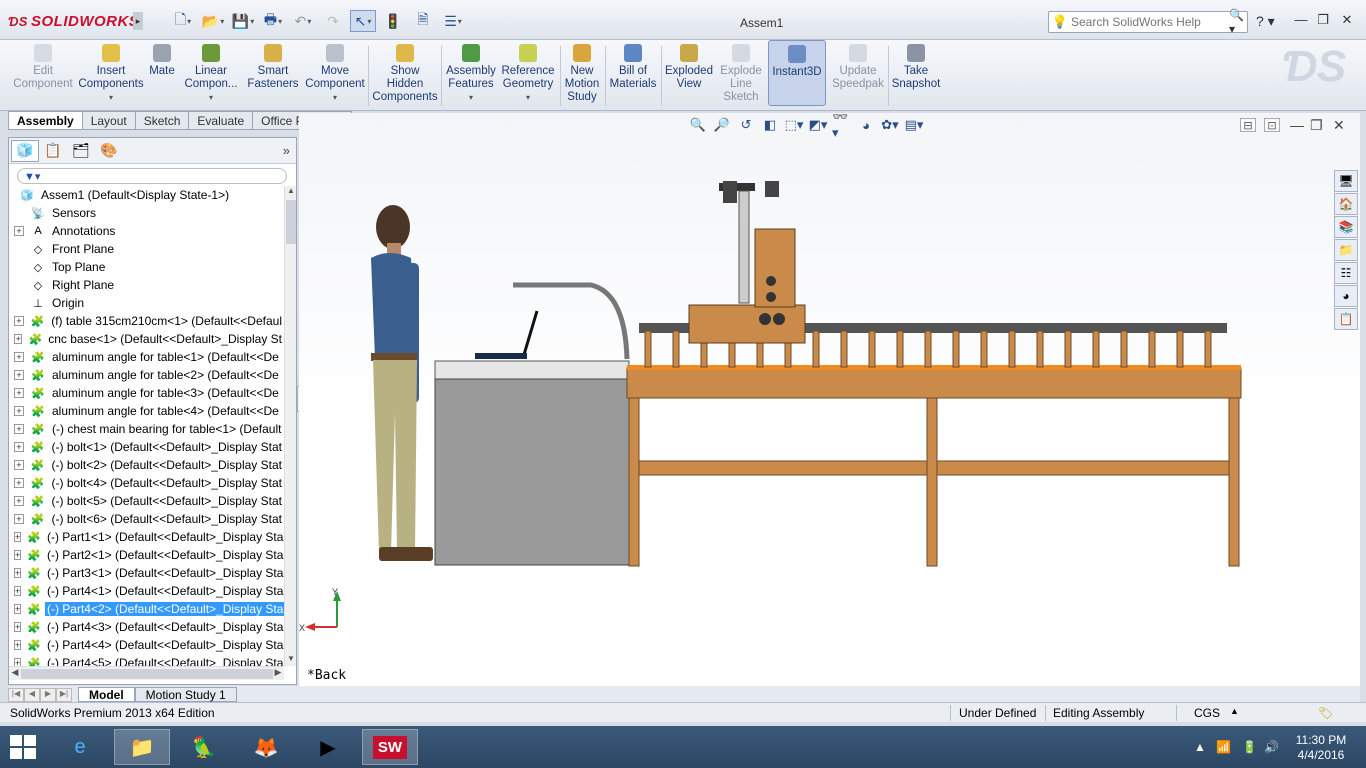 This screenshot has height=768, width=1366. What do you see at coordinates (32, 695) in the screenshot?
I see `prev-tab-icon: ◀` at bounding box center [32, 695].